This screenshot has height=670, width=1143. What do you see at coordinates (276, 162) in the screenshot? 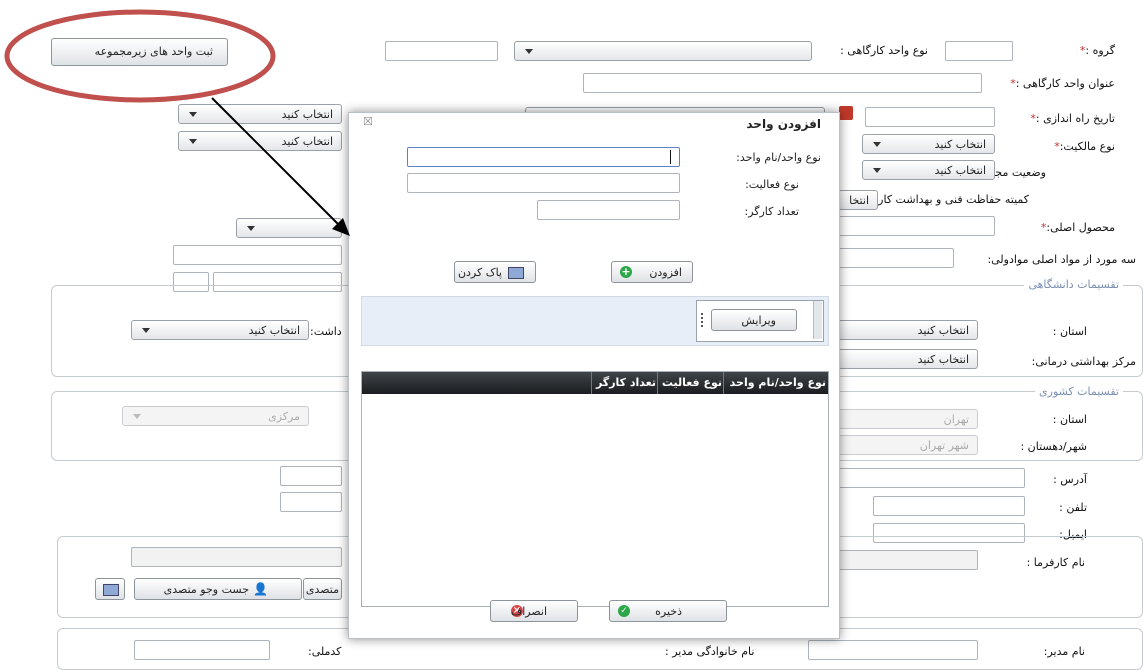
I see `annotation-arrow-line` at bounding box center [276, 162].